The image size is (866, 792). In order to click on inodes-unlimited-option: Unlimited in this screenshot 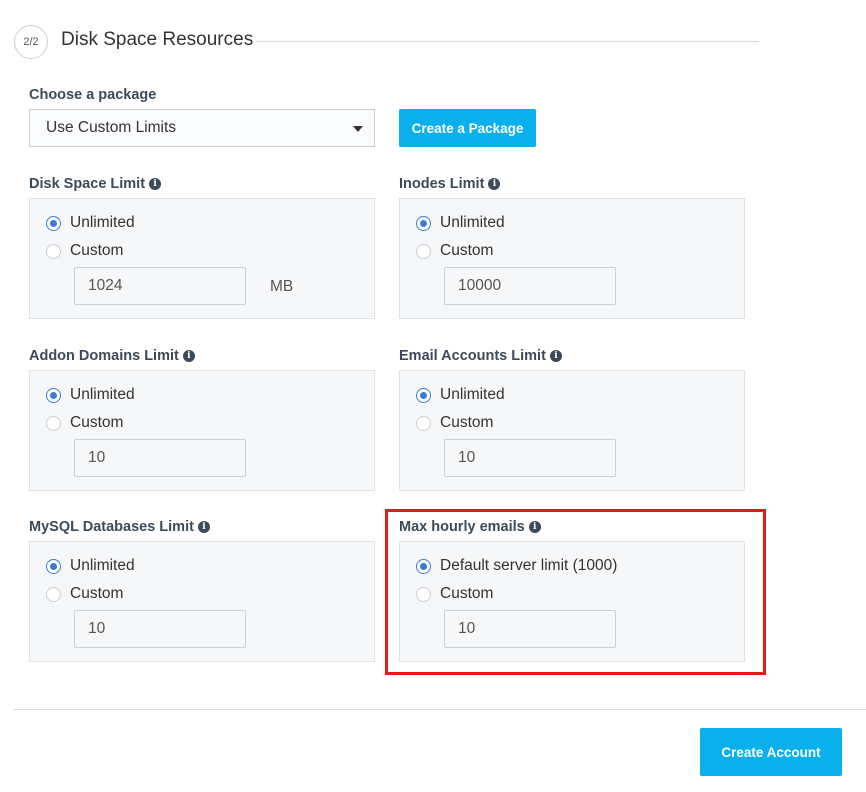, I will do `click(460, 223)`.